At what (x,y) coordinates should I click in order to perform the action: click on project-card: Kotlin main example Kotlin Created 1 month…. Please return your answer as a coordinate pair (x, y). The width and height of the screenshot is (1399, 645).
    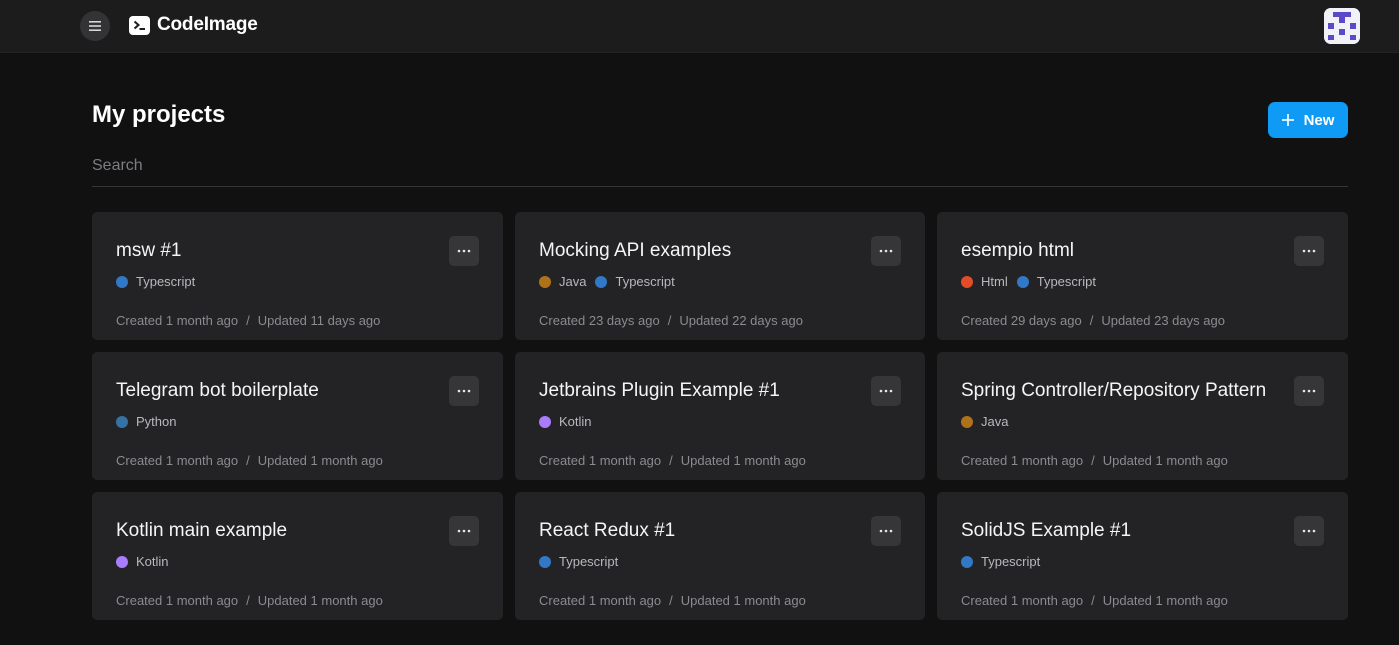
    Looking at the image, I should click on (297, 556).